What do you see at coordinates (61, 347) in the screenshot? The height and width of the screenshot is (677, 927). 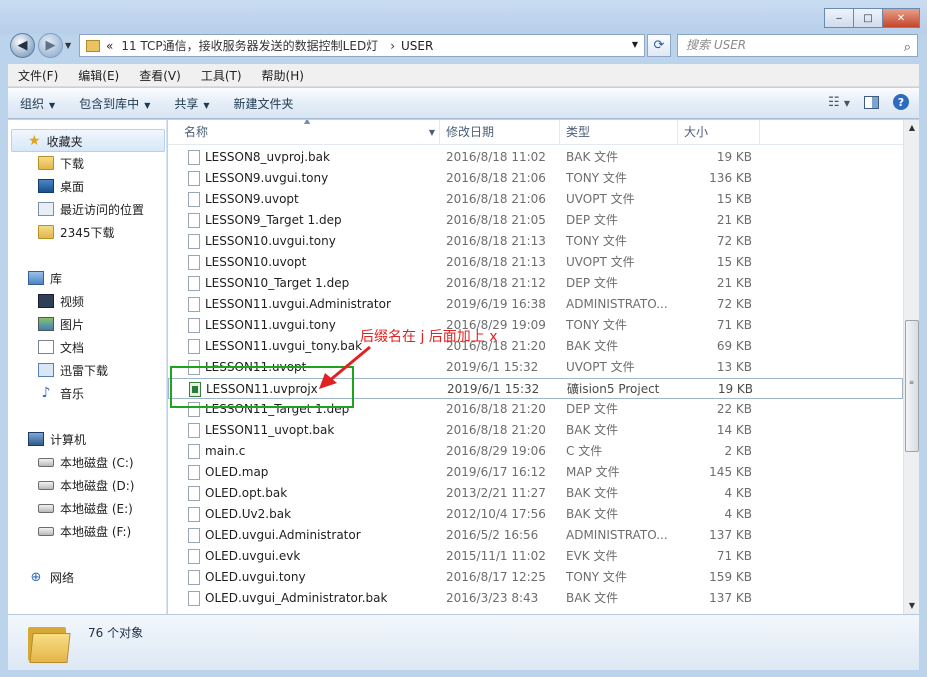 I see `nav-item-documents: 文档` at bounding box center [61, 347].